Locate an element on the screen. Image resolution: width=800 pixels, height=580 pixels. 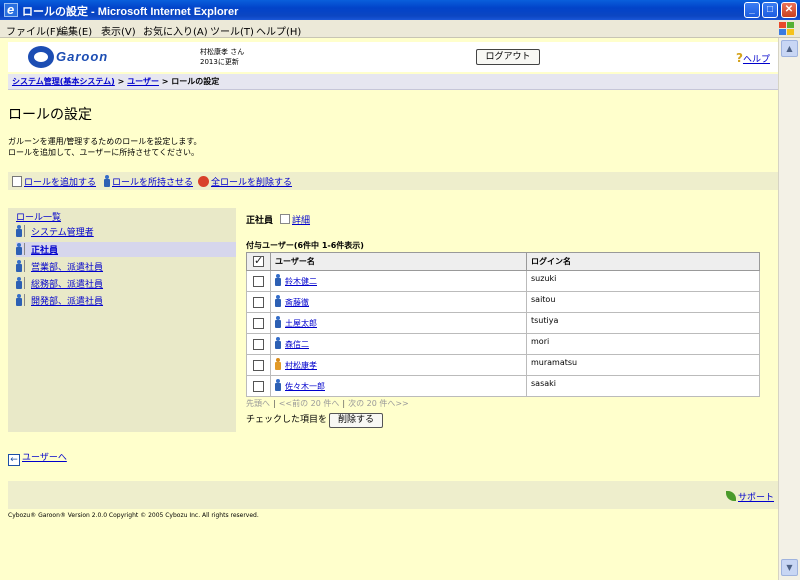
login-name: sasaki is located at coordinates (643, 386).